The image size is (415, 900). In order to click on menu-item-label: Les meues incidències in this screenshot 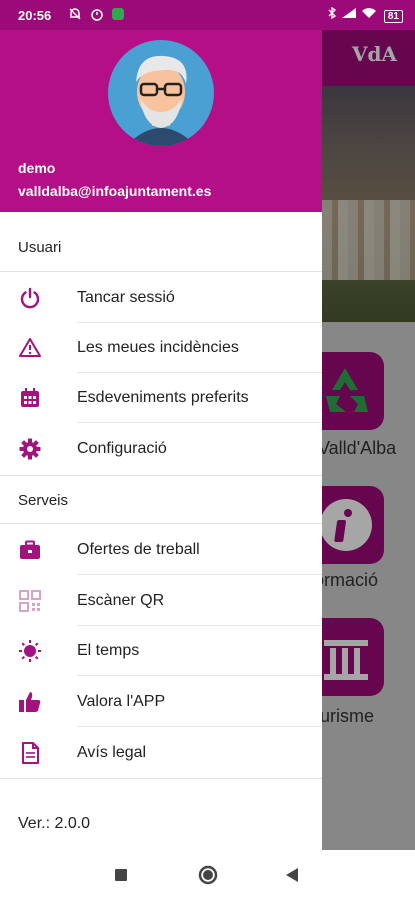, I will do `click(158, 347)`.